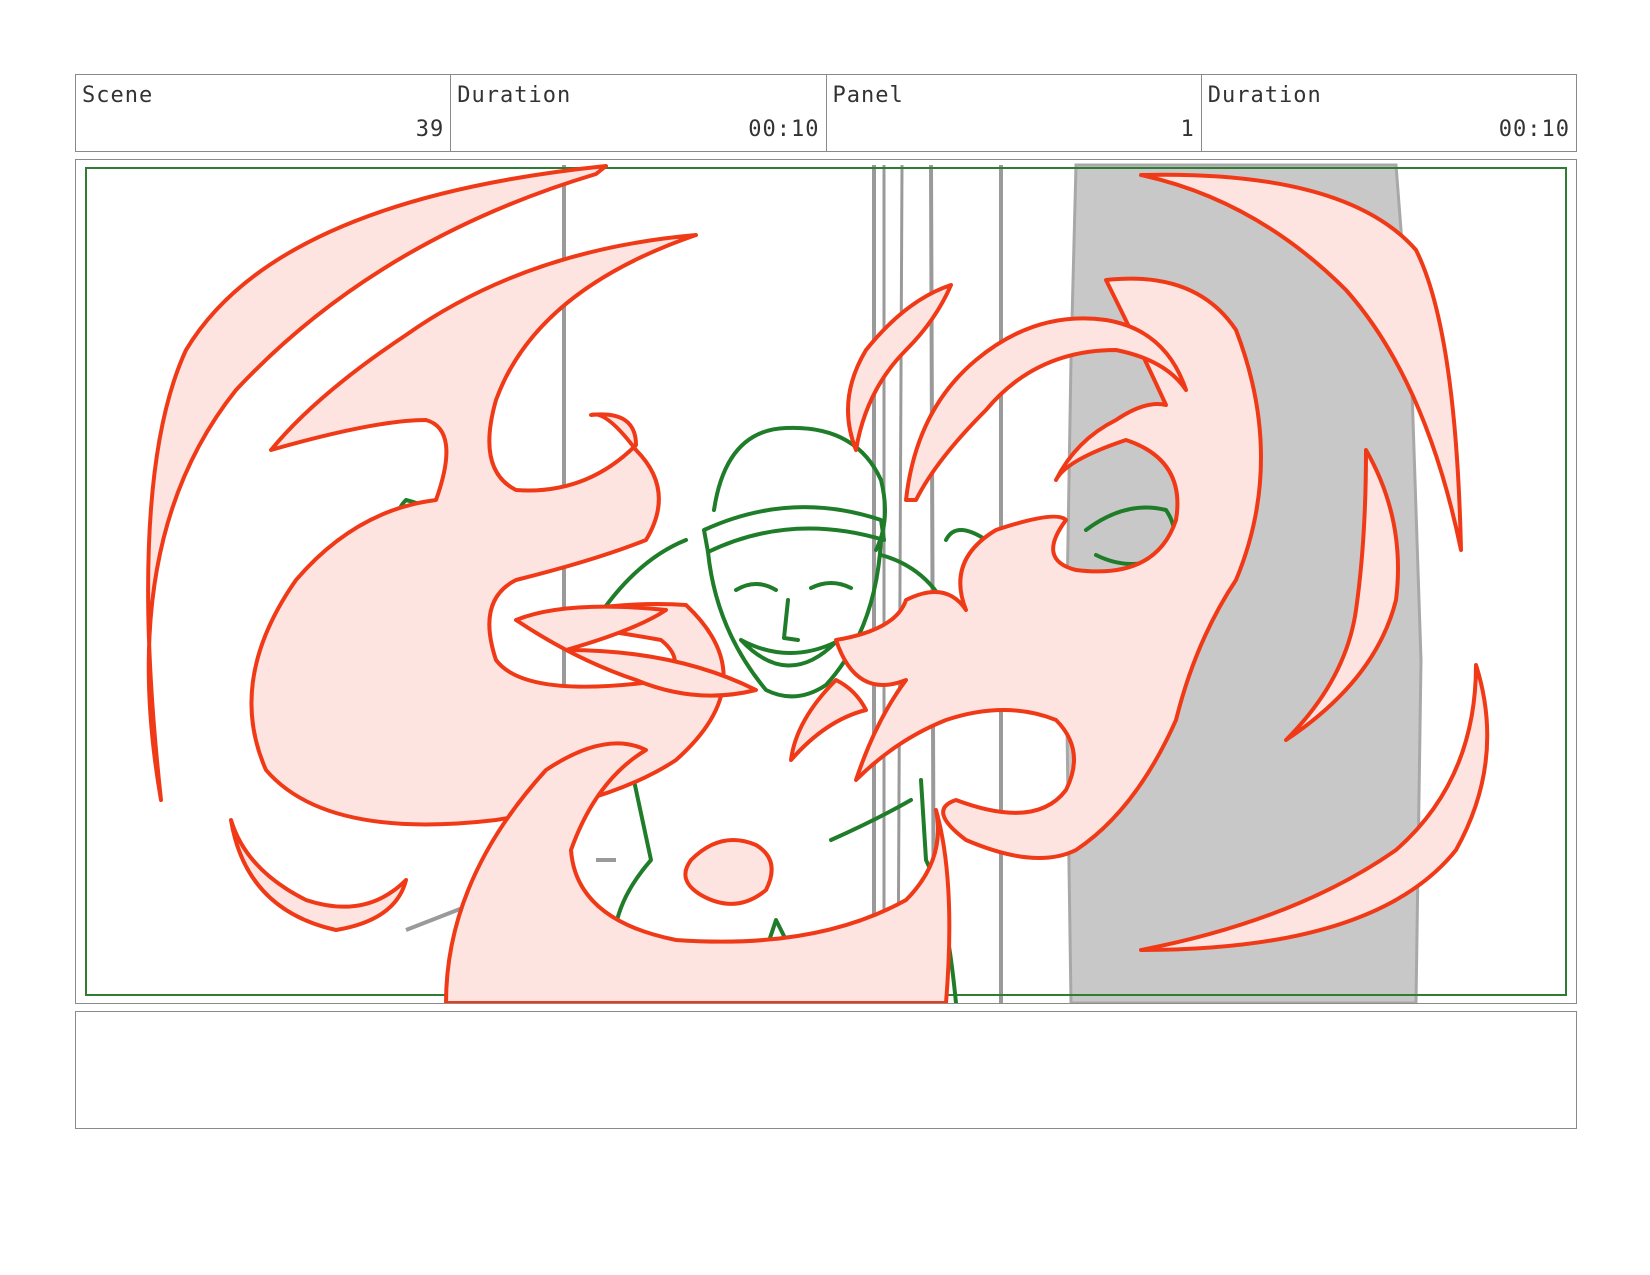 This screenshot has width=1650, height=1275. I want to click on panel-duration-cell: Duration 00:10, so click(1389, 113).